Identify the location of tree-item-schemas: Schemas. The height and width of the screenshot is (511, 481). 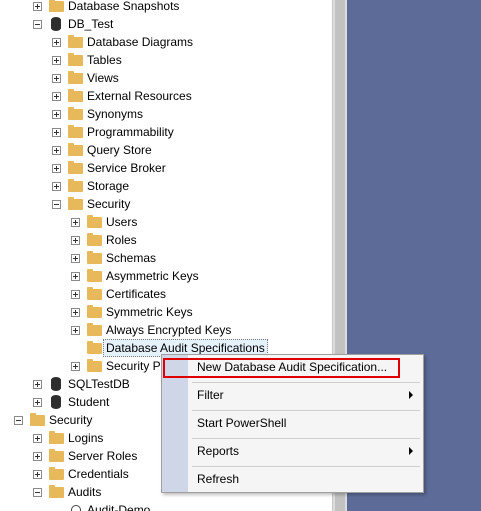
(165, 258).